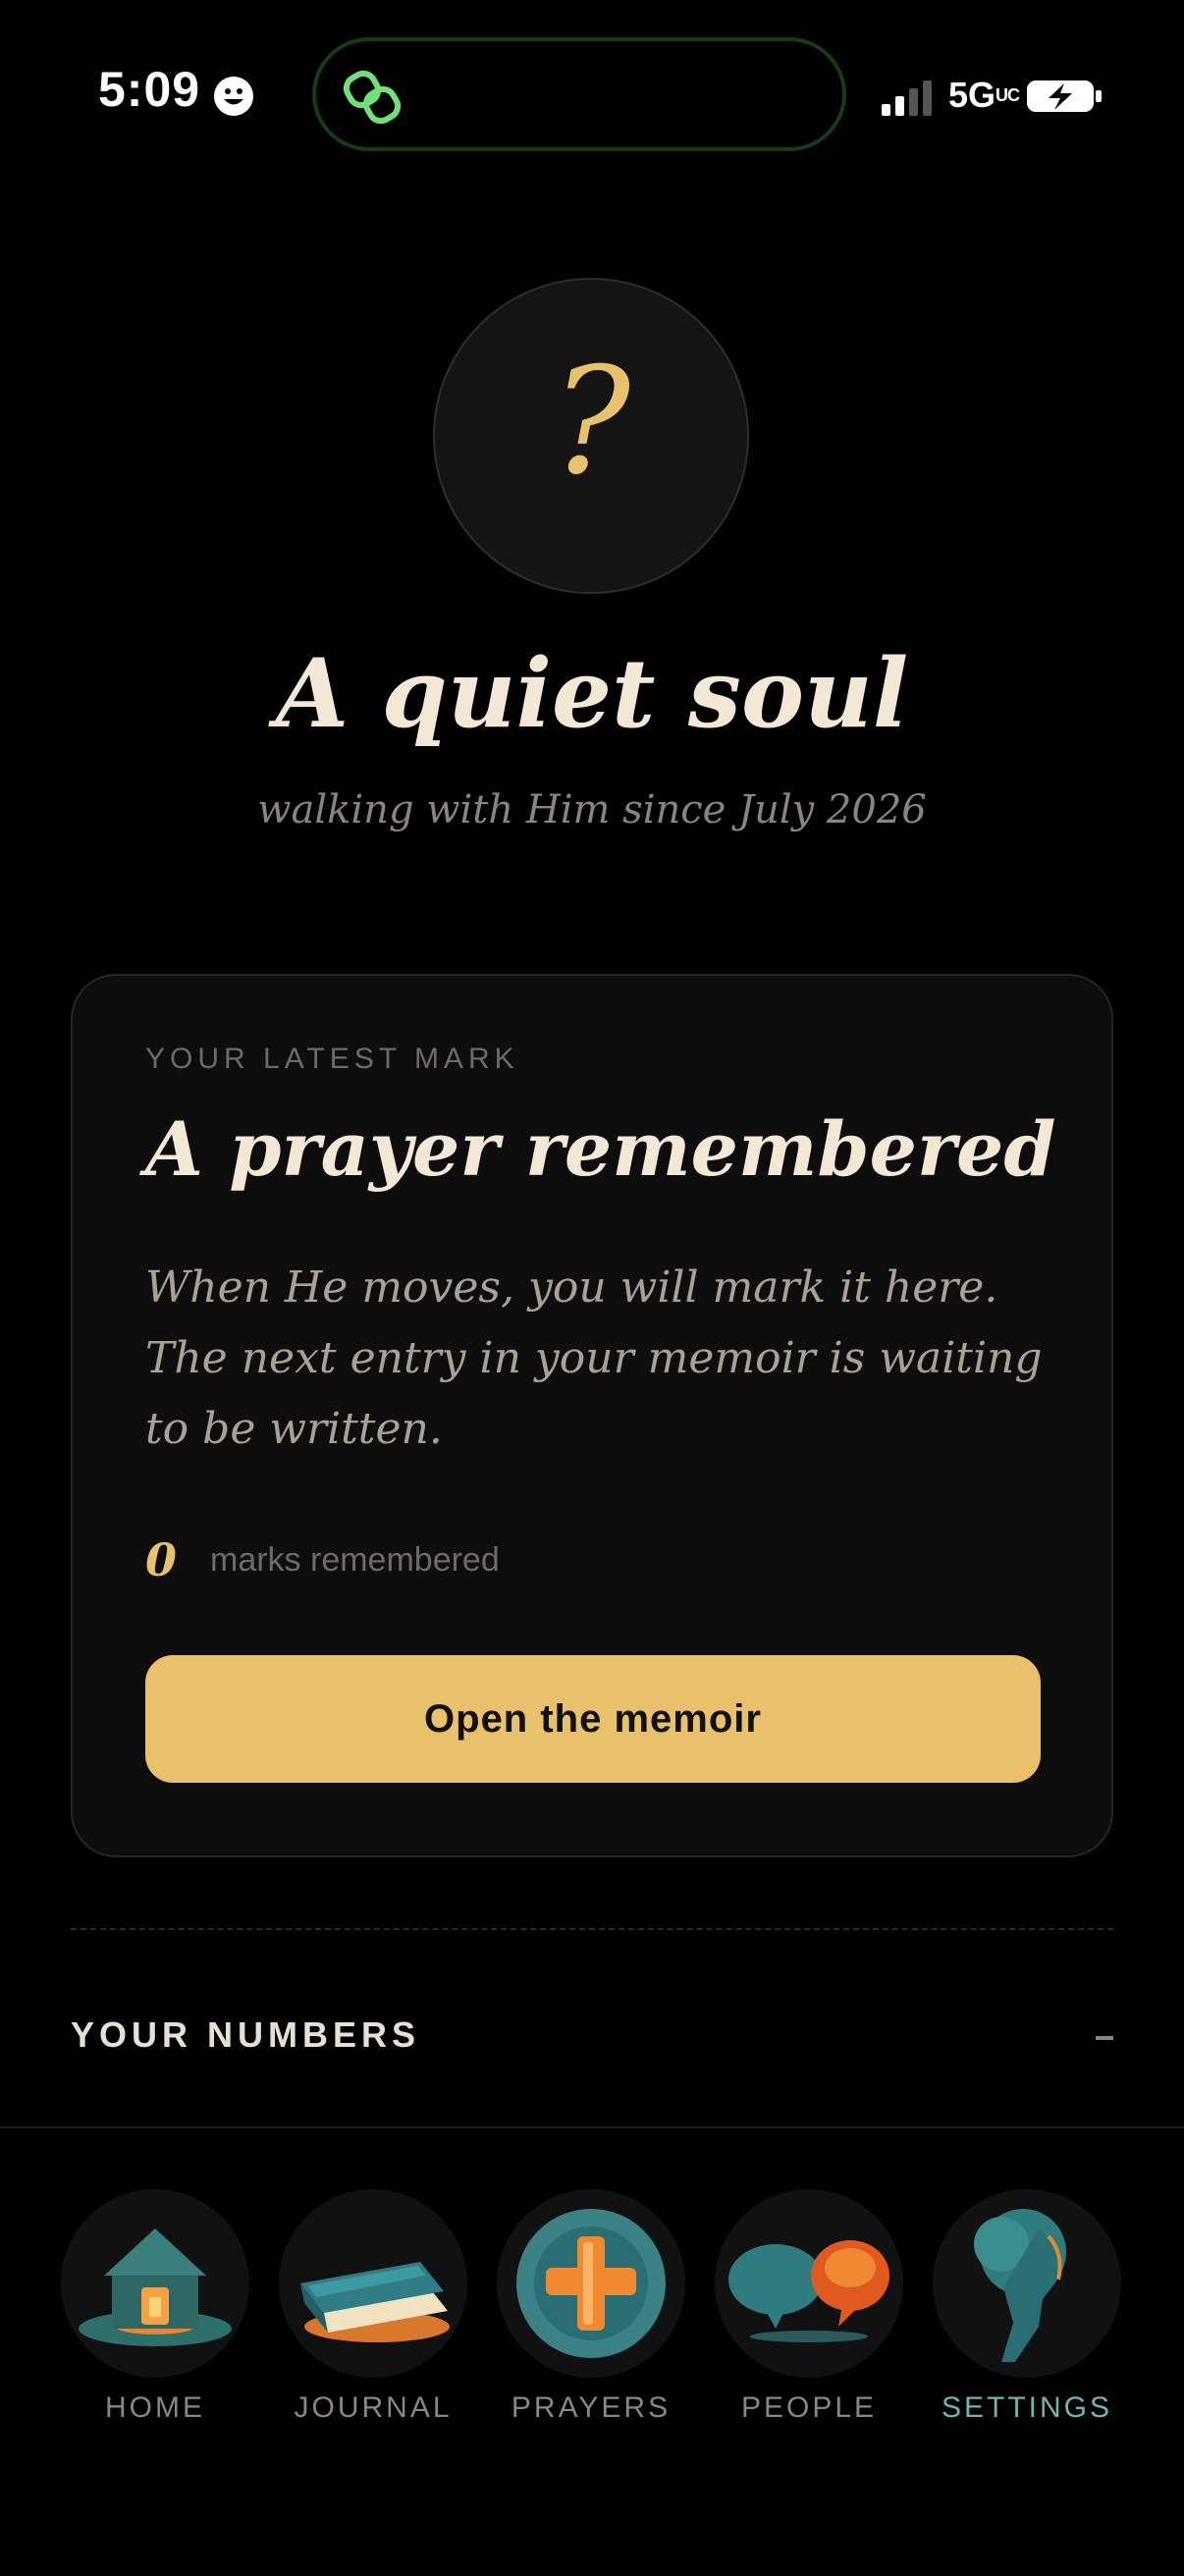 This screenshot has height=2576, width=1184. What do you see at coordinates (809, 2283) in the screenshot?
I see `speech-bubbles-icon` at bounding box center [809, 2283].